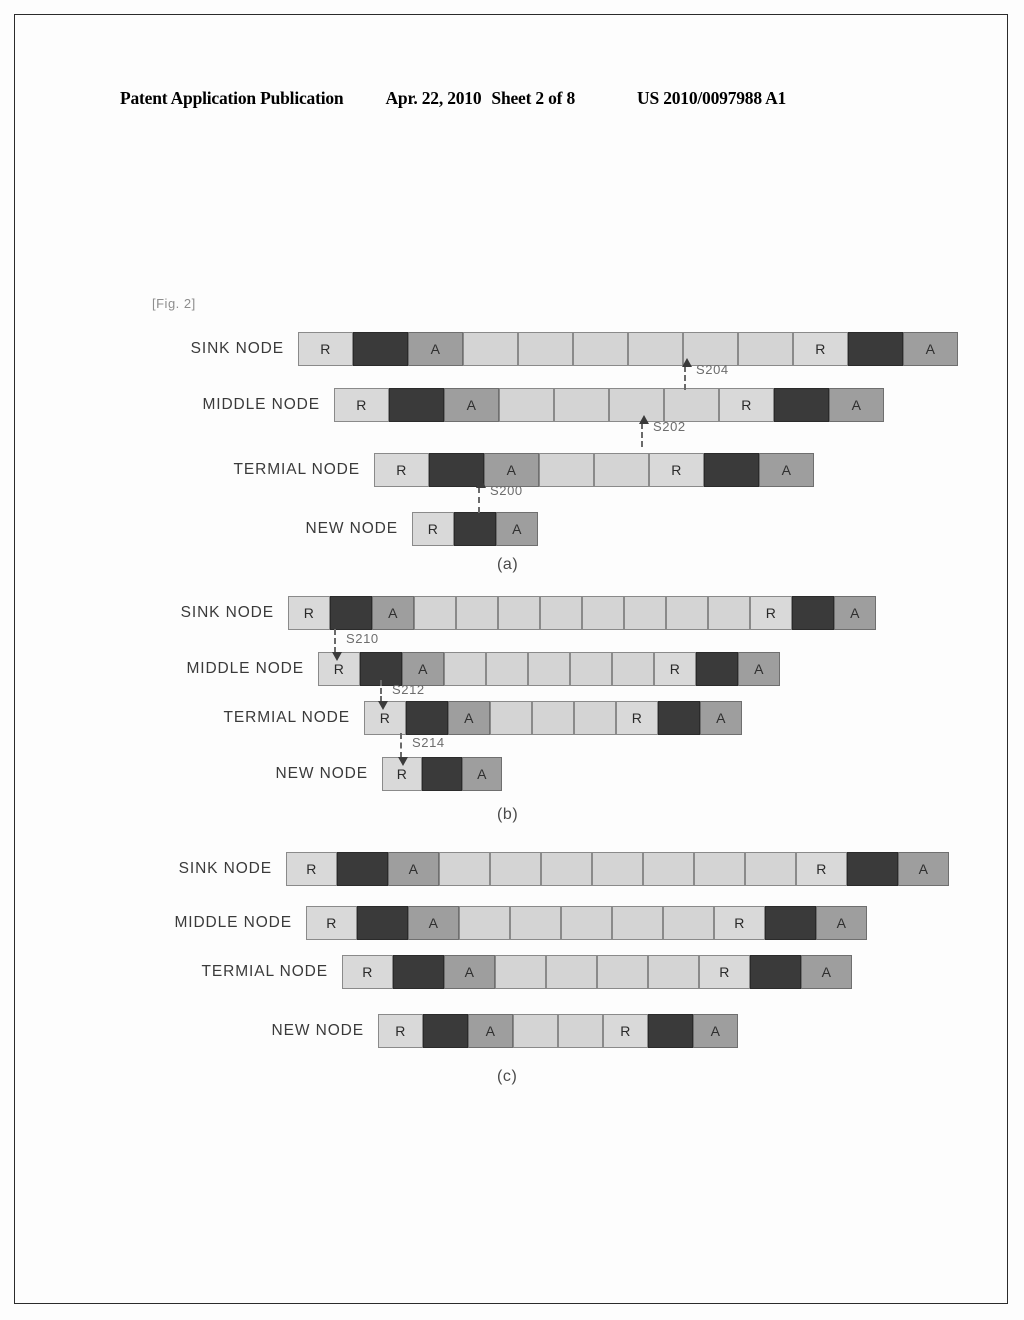  Describe the element at coordinates (408, 689) in the screenshot. I see `step-callout-label: S212` at that location.